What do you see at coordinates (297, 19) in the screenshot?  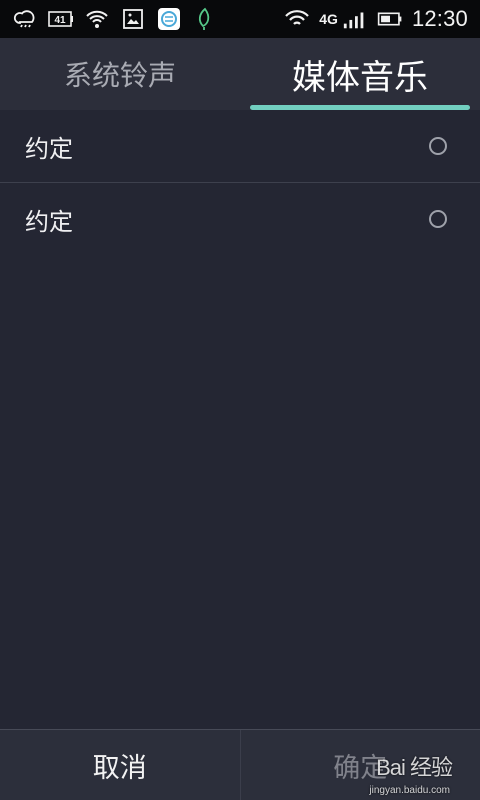 I see `wifi-signal-icon` at bounding box center [297, 19].